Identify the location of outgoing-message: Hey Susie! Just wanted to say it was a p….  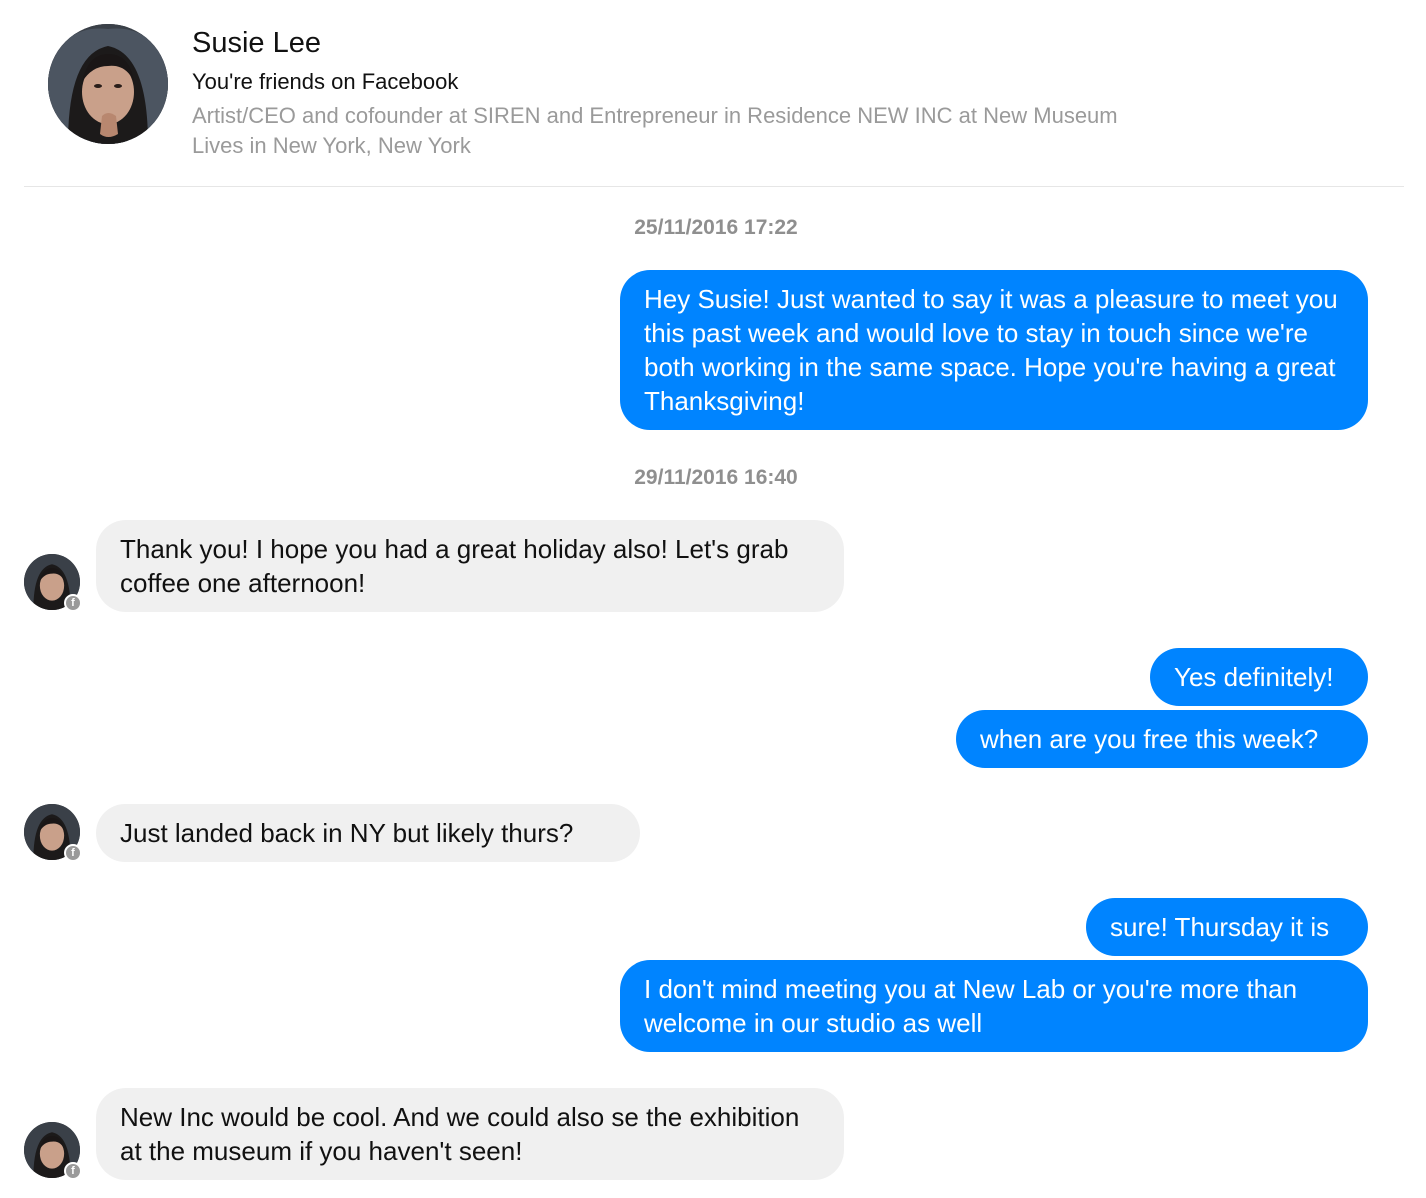
(994, 350).